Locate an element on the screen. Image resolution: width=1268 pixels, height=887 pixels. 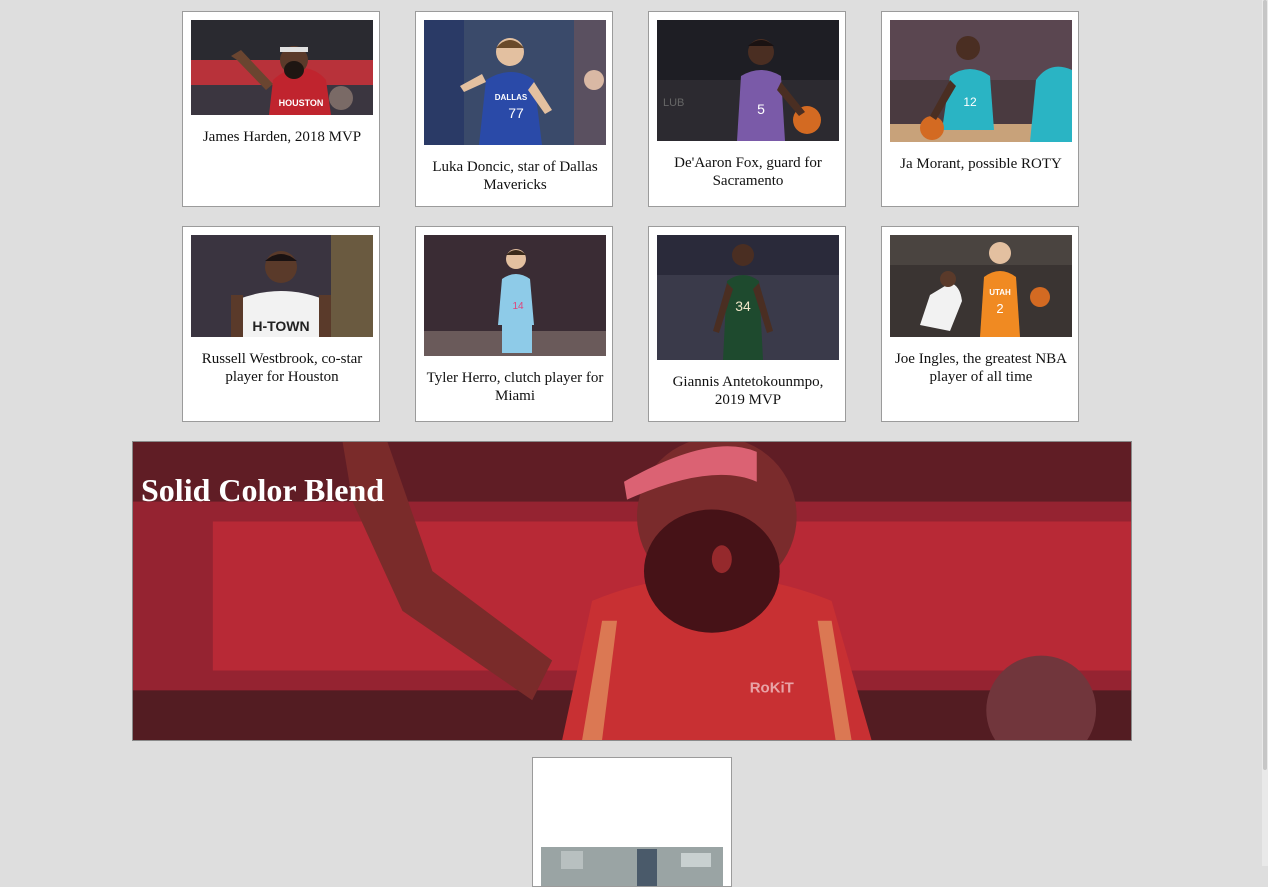
player-card: 12 Ja Morant, possible ROTY is located at coordinates (980, 109).